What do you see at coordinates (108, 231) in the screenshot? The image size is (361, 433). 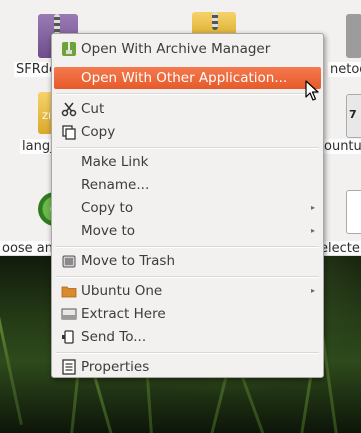 I see `menu-item-label: Move to` at bounding box center [108, 231].